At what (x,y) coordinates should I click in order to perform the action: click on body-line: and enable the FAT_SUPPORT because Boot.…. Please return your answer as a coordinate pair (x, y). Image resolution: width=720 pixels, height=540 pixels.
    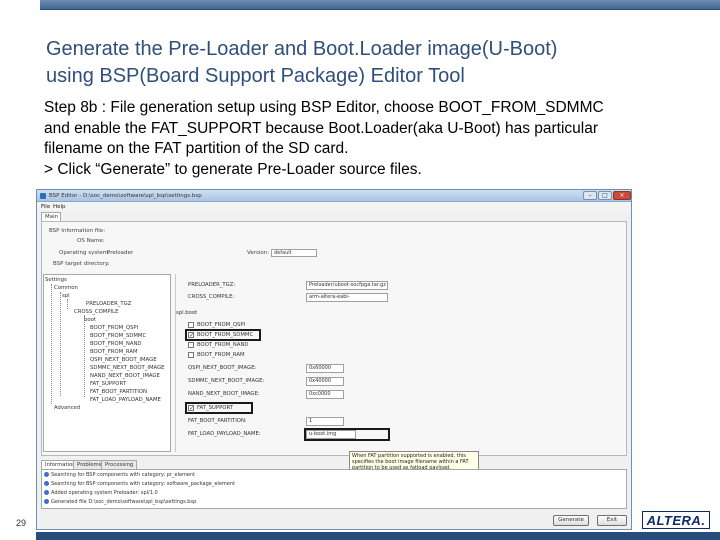
    Looking at the image, I should click on (321, 128).